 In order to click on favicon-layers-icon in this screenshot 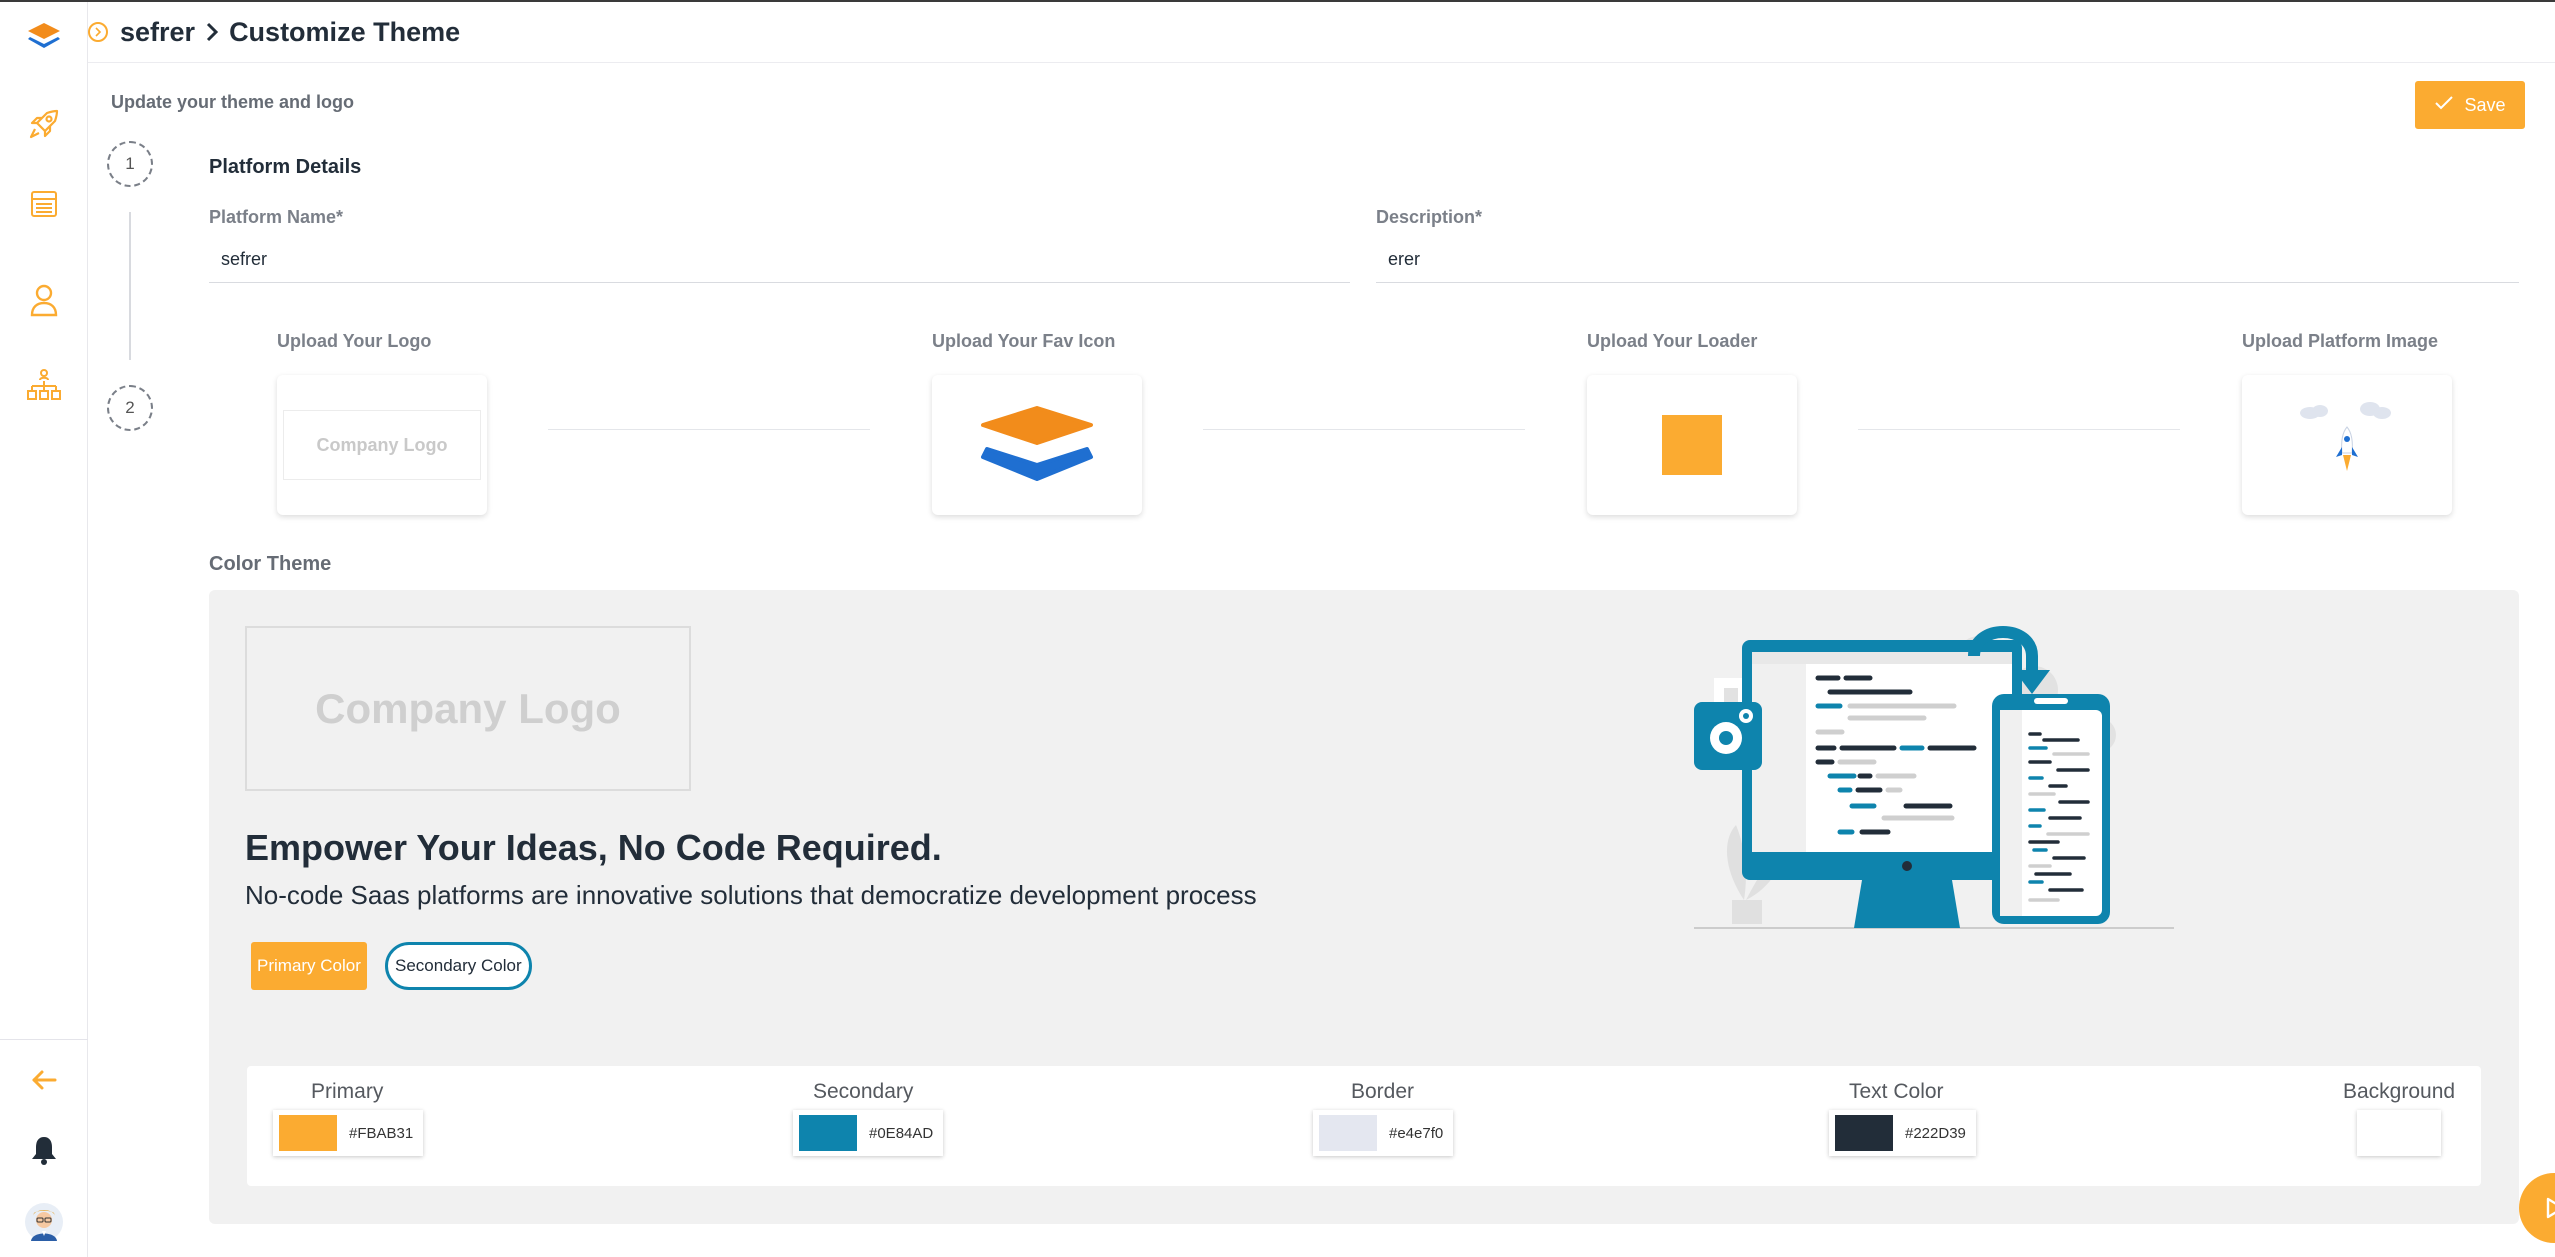, I will do `click(1037, 443)`.